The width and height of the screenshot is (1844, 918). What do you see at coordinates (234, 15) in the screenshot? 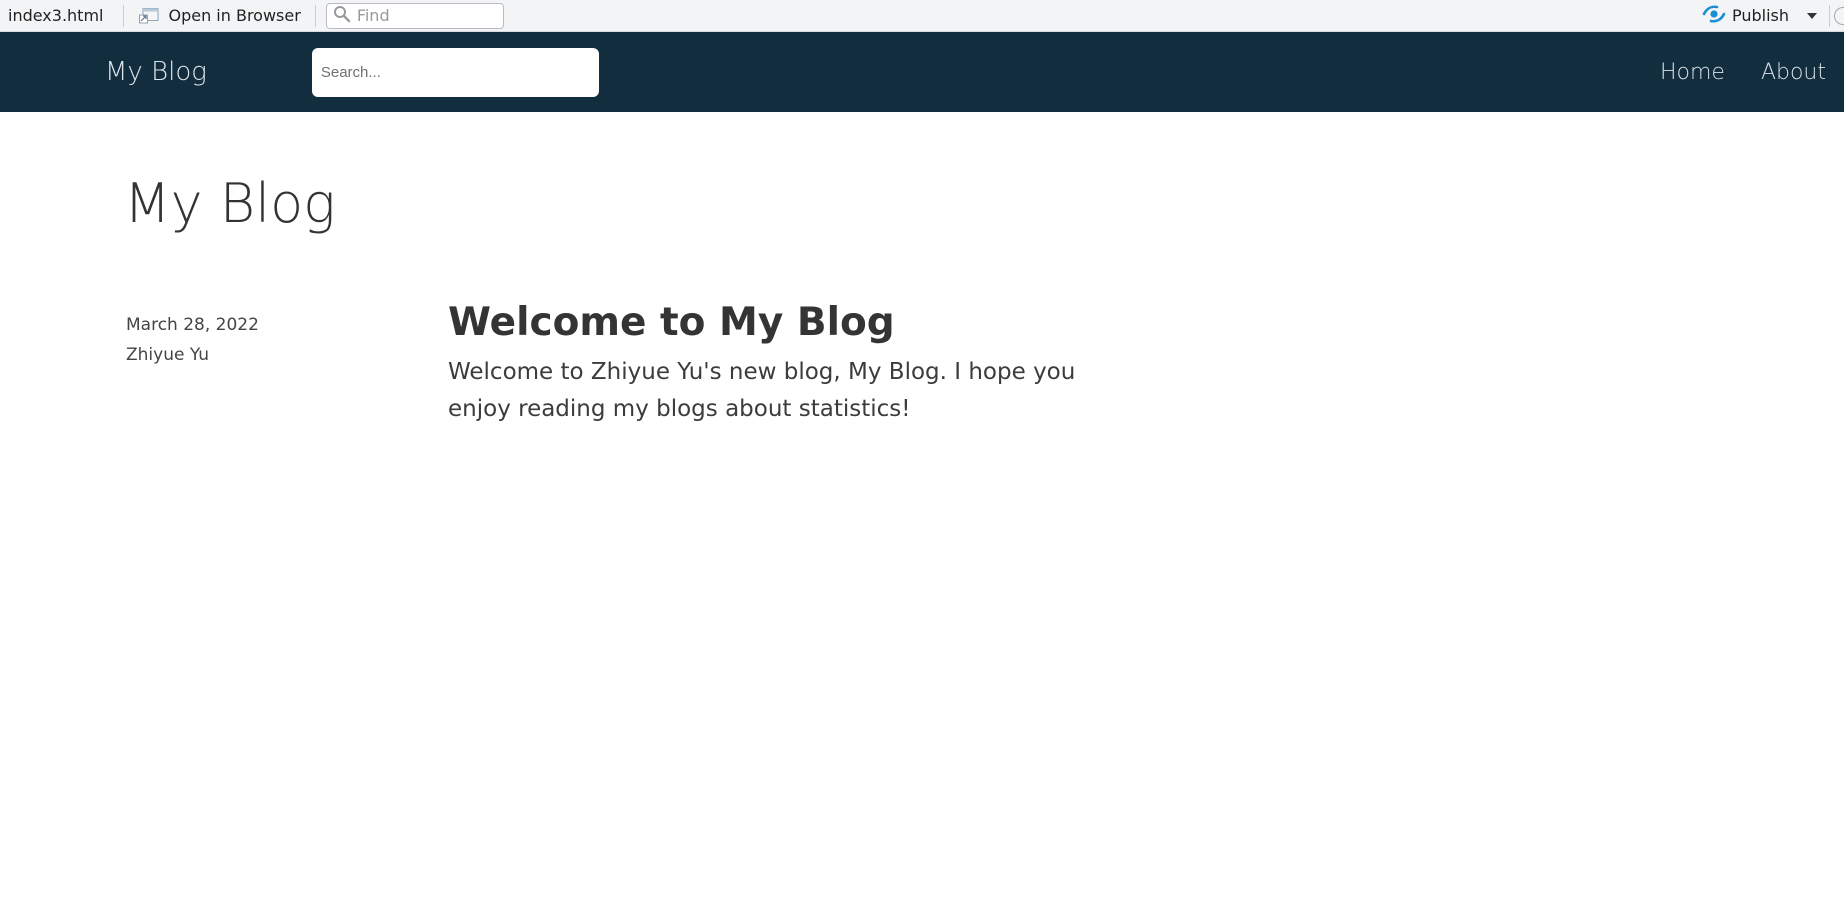
I see `open-in-browser-label: Open in Browser` at bounding box center [234, 15].